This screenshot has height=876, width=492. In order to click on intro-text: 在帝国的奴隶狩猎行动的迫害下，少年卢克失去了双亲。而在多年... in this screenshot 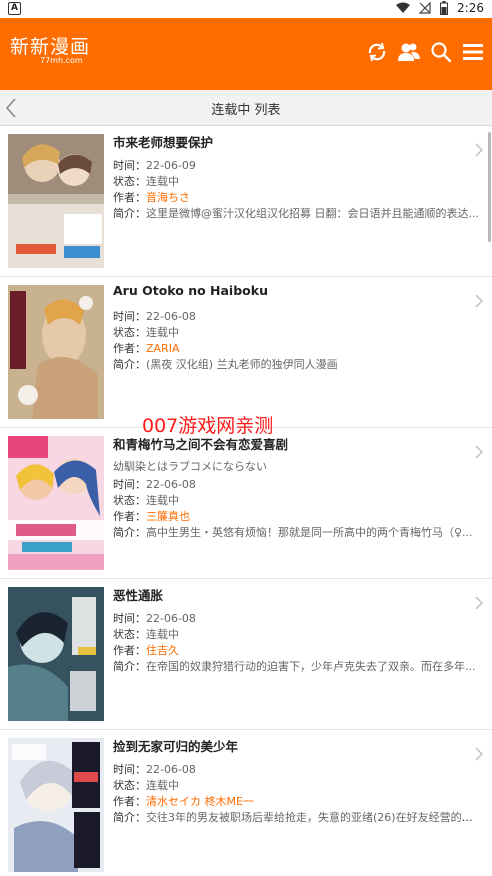, I will do `click(311, 666)`.